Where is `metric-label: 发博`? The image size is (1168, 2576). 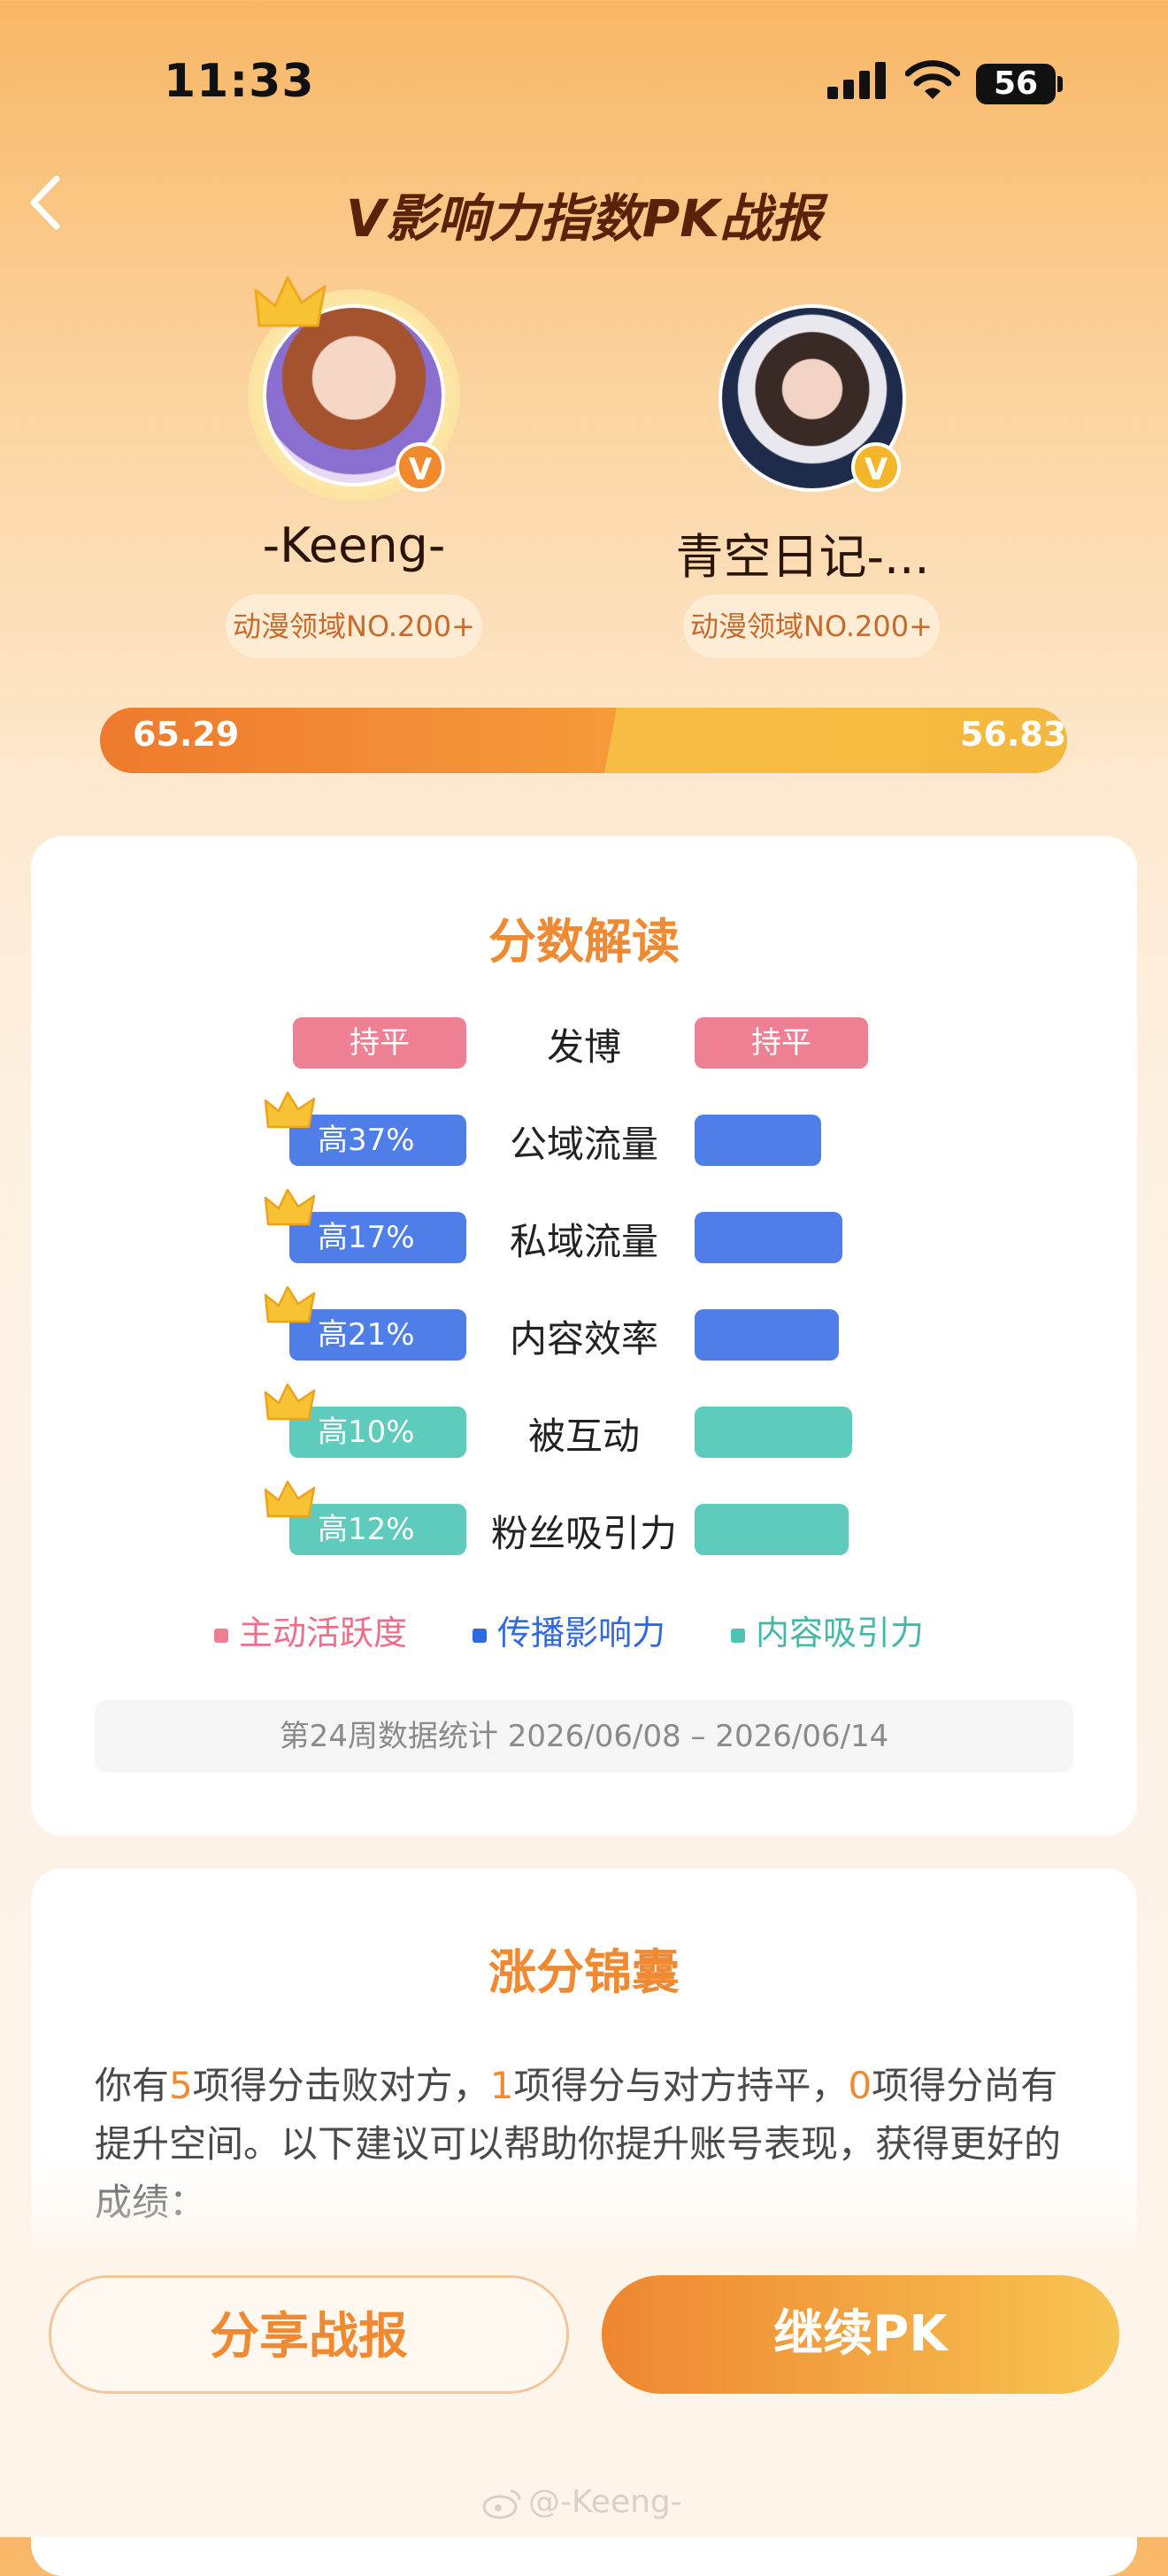
metric-label: 发博 is located at coordinates (583, 1047).